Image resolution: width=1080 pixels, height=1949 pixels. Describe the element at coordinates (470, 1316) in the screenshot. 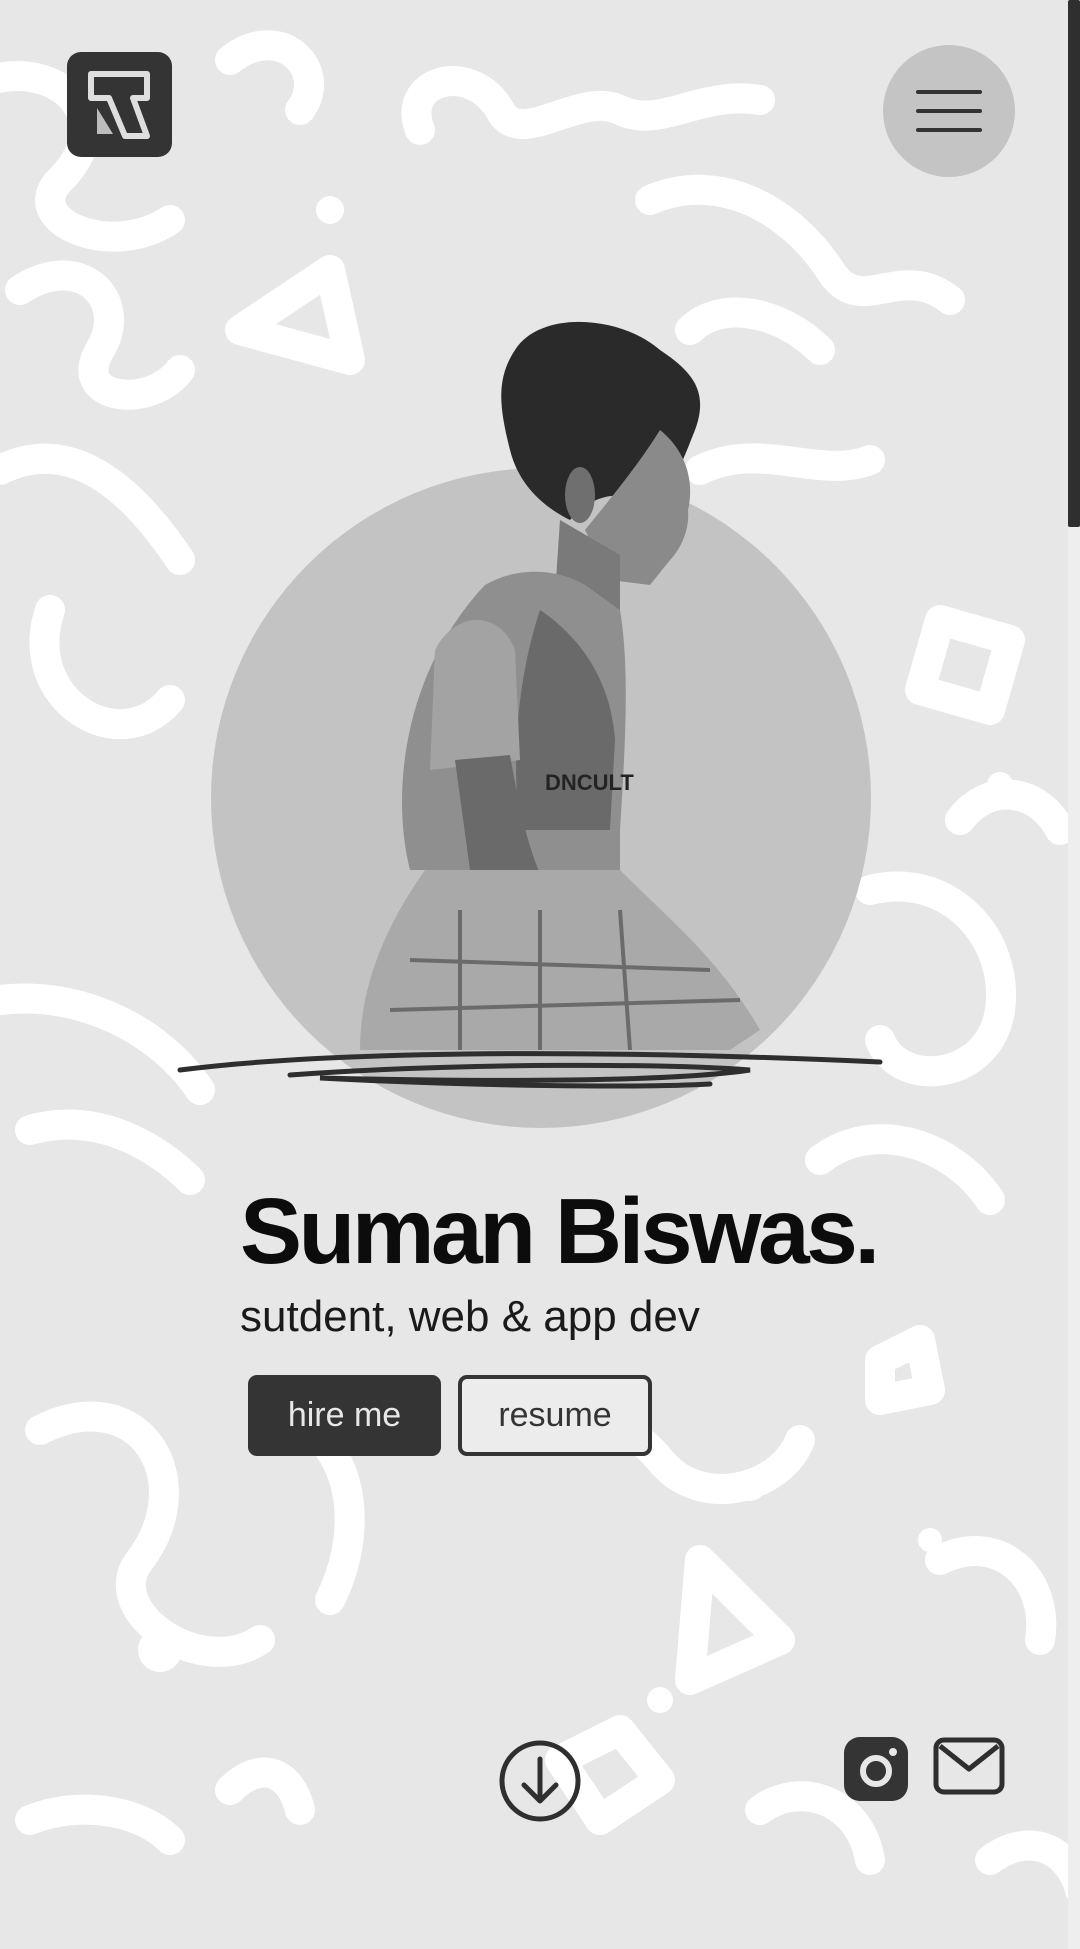

I see `hero-tagline: sutdent, web & app dev` at that location.